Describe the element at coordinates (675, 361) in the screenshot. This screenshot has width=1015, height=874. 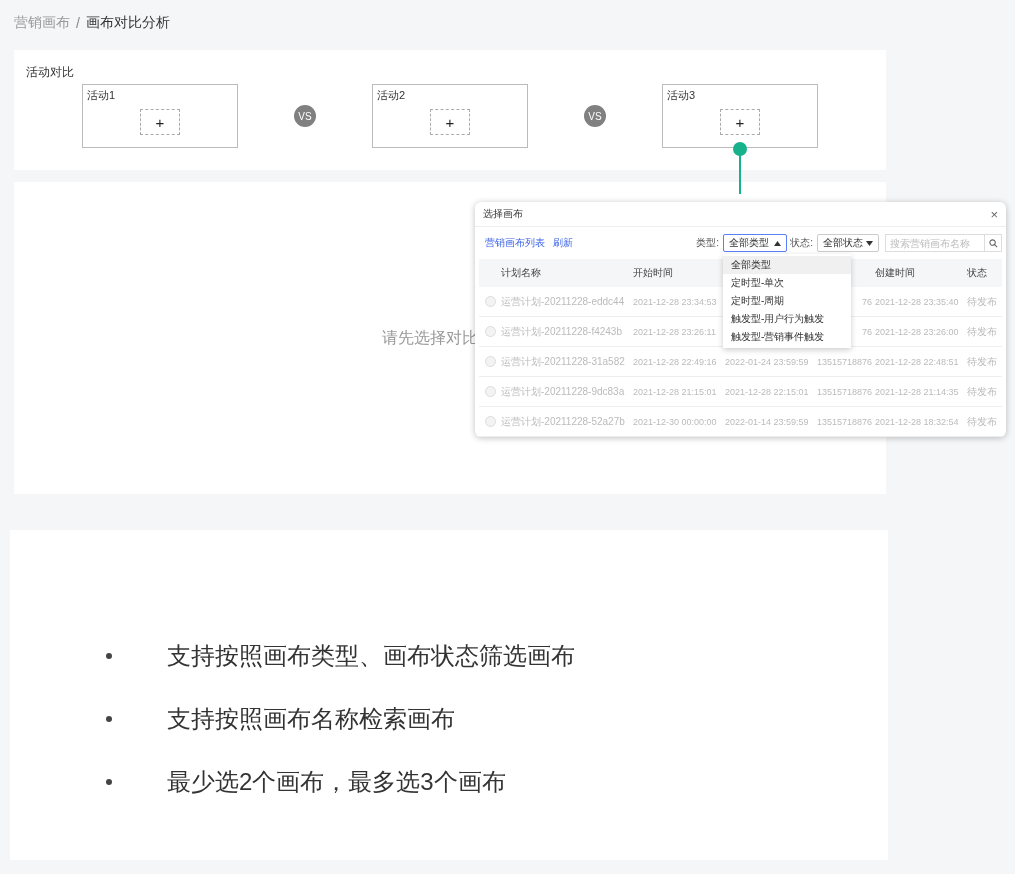
I see `table-cell: 2021-12-28 22:49:16` at that location.